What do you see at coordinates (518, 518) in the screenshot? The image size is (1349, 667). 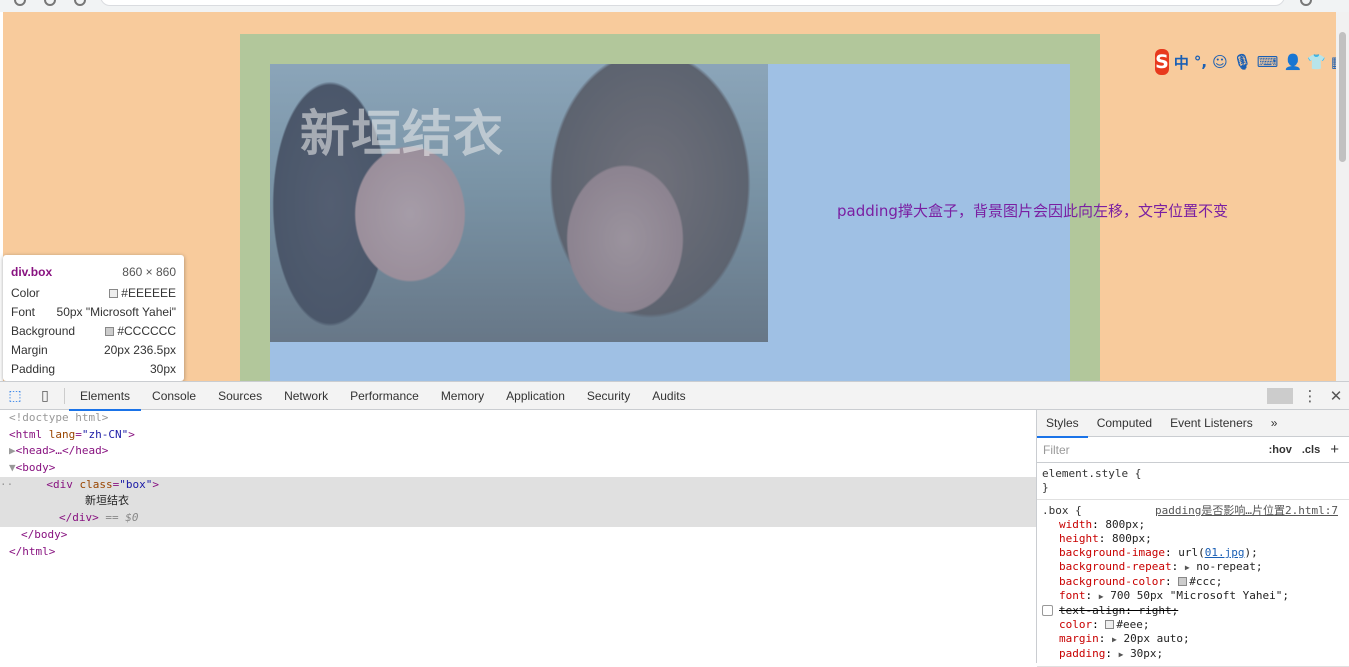 I see `dom-node-div-close: </div> == $0` at bounding box center [518, 518].